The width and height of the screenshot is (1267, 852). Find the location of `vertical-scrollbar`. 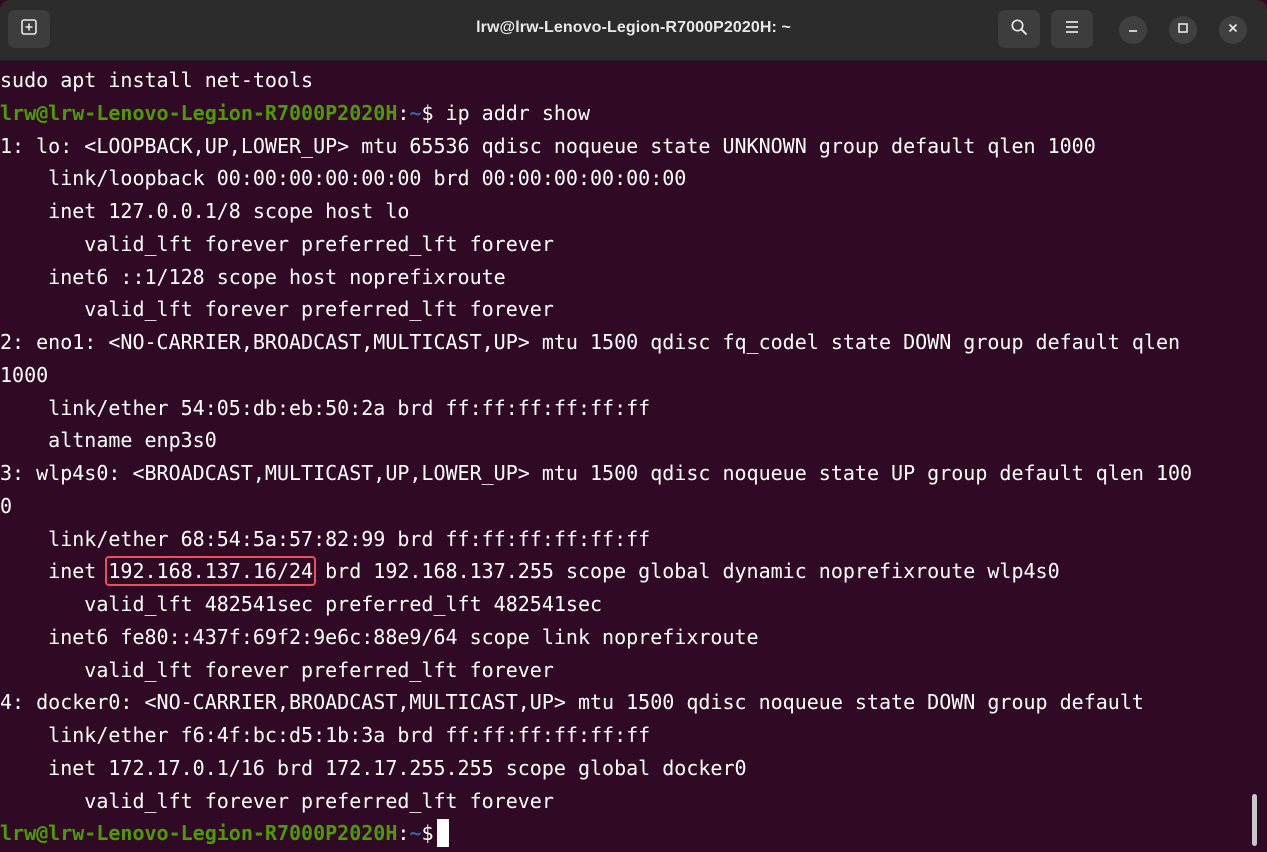

vertical-scrollbar is located at coordinates (1258, 458).